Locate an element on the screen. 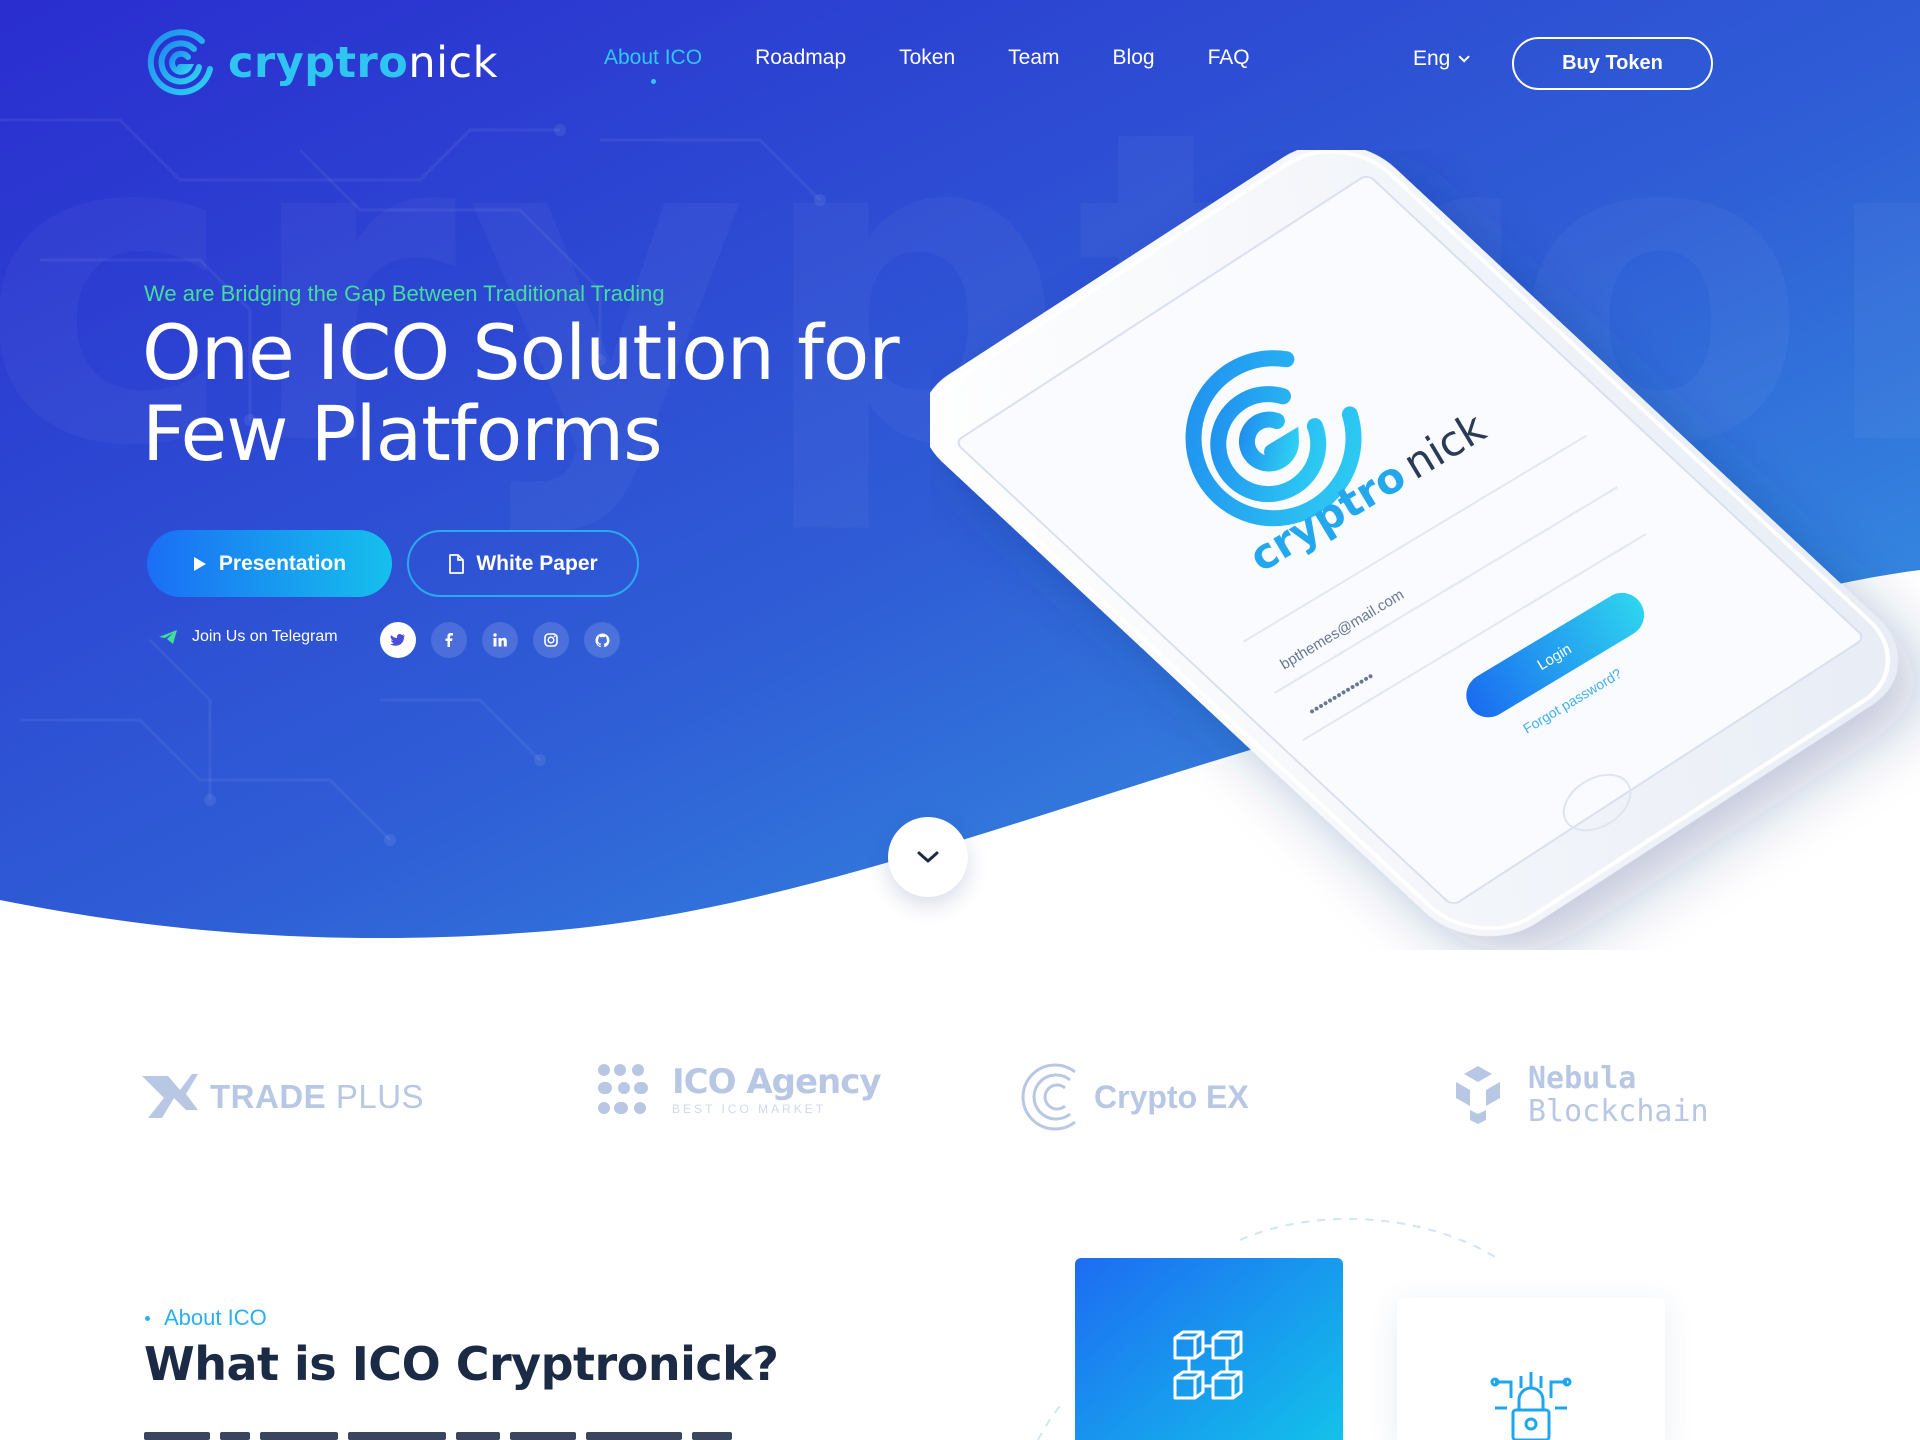 This screenshot has height=1440, width=1920. nebula-cube-logo-icon is located at coordinates (1478, 1095).